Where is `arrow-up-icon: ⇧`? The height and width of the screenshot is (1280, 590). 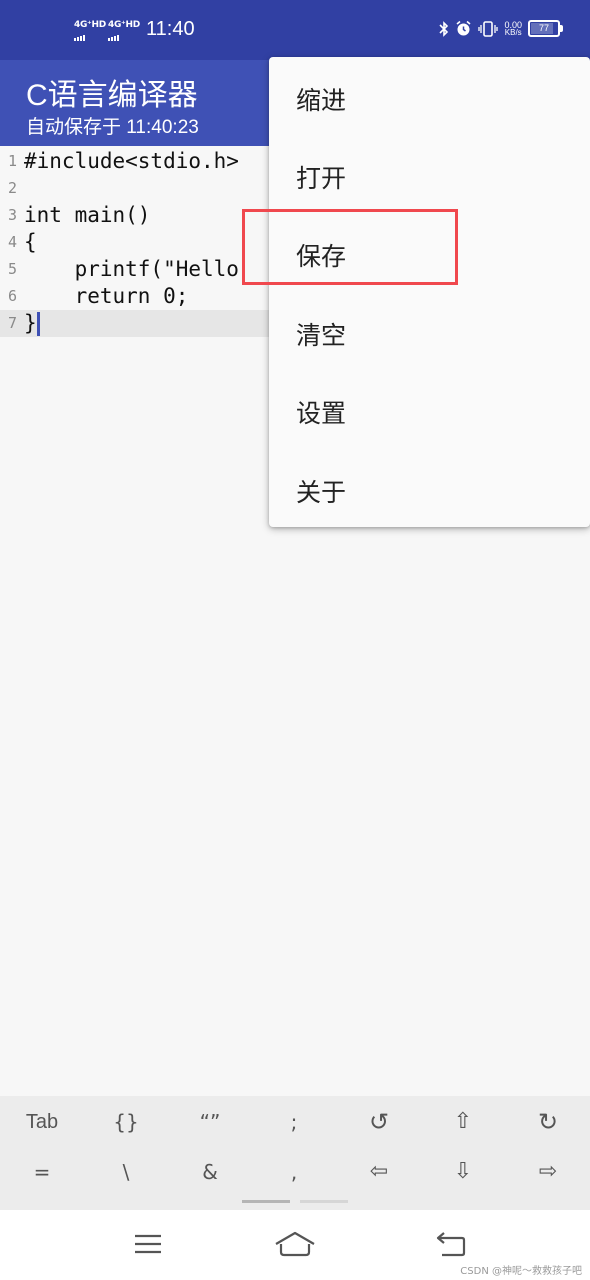
arrow-up-icon: ⇧ is located at coordinates (463, 1122).